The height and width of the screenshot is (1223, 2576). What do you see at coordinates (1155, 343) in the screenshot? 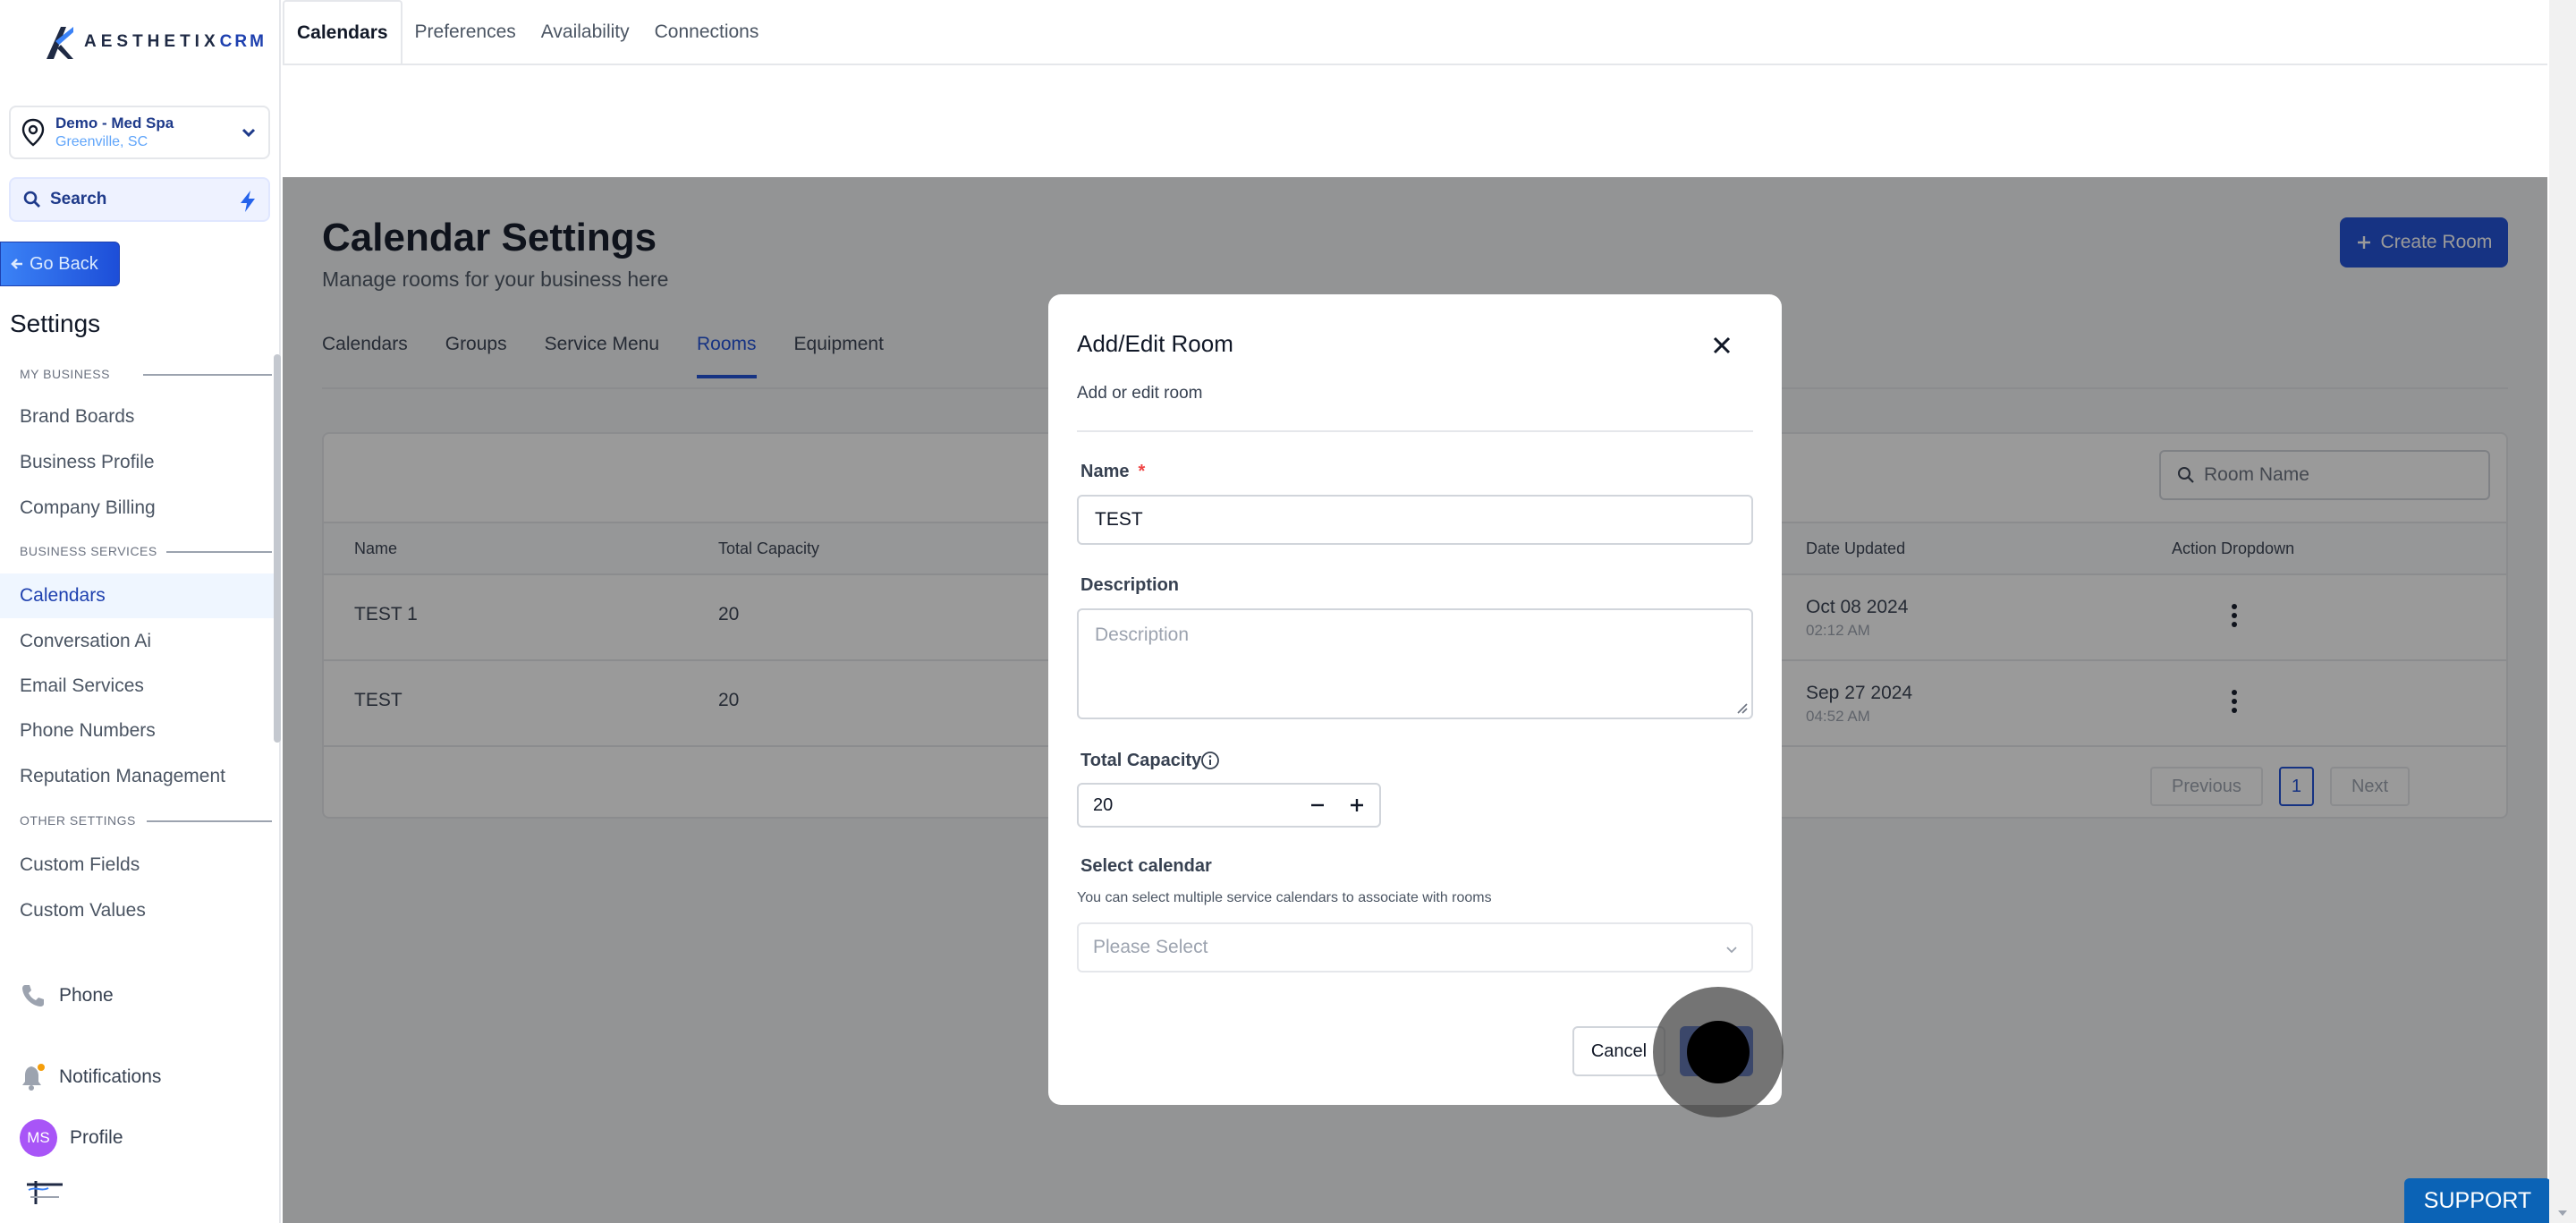
I see `modal-title: Add/Edit Room` at bounding box center [1155, 343].